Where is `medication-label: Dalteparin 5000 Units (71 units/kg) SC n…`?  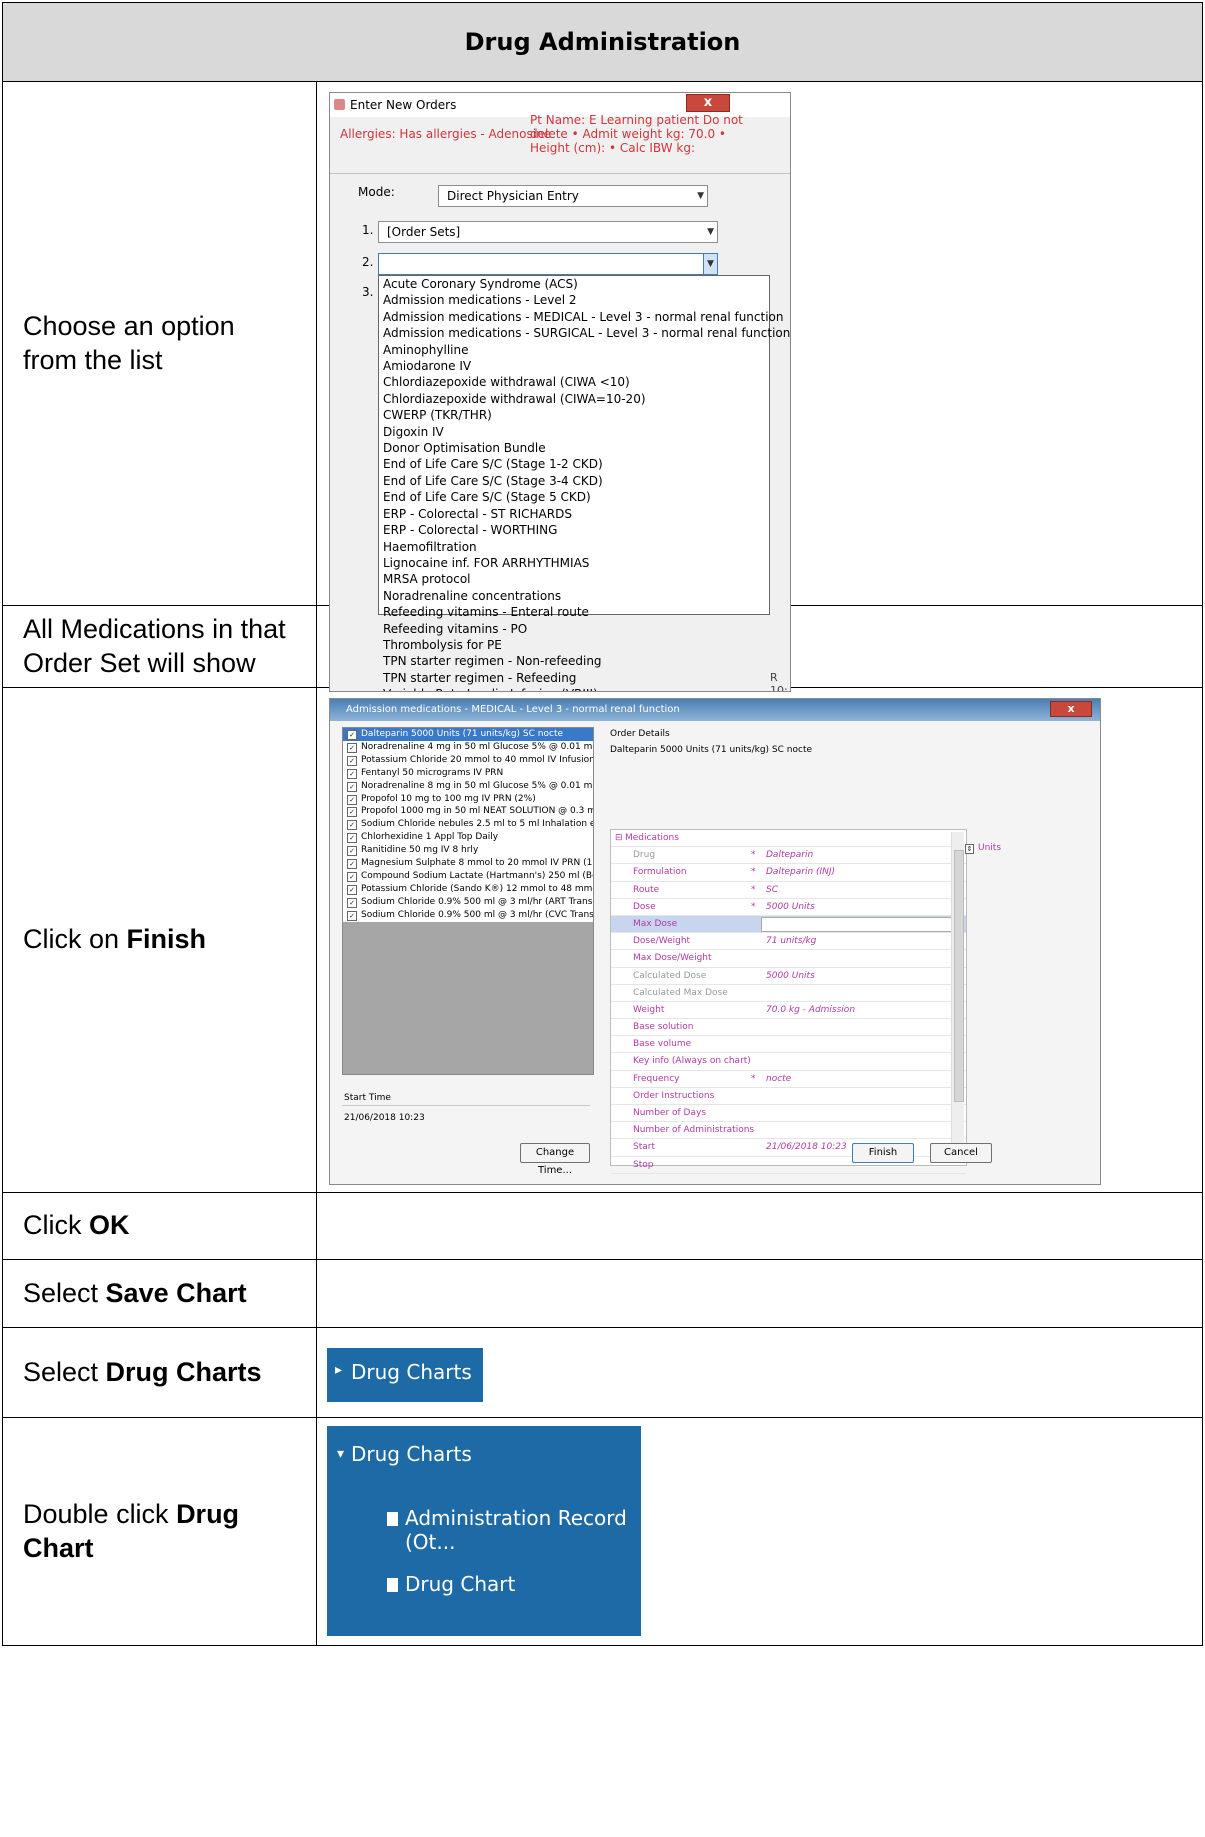 medication-label: Dalteparin 5000 Units (71 units/kg) SC n… is located at coordinates (462, 734).